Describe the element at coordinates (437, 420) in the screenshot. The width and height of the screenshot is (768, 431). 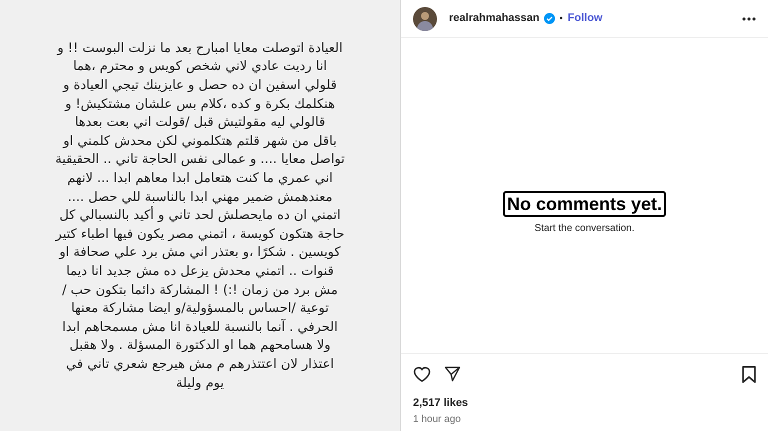
I see `post-time: 1 hour ago` at that location.